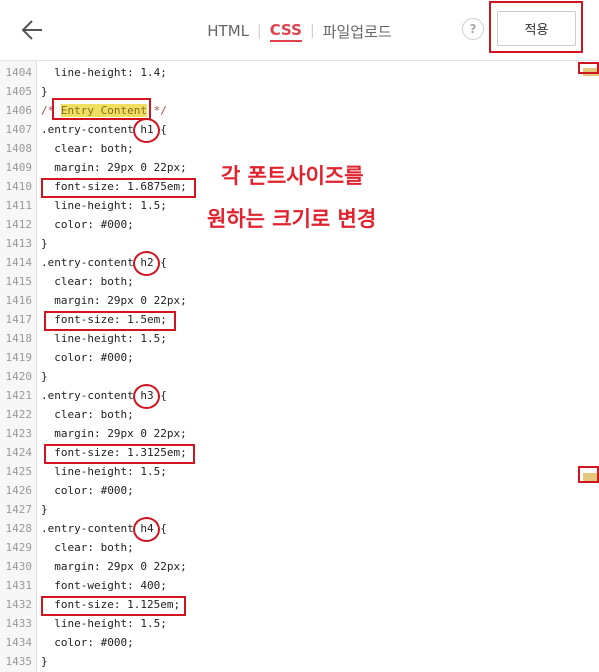 This screenshot has width=599, height=672. Describe the element at coordinates (104, 528) in the screenshot. I see `code-text: .entry-content h4 {` at that location.